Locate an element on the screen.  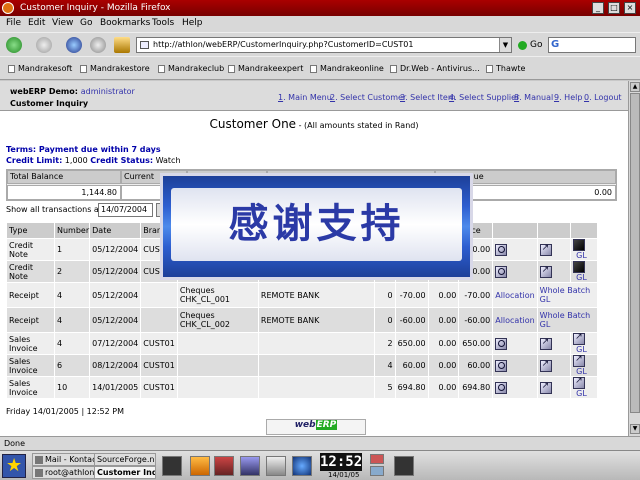
scroll-thumb is located at coordinates (635, 253).